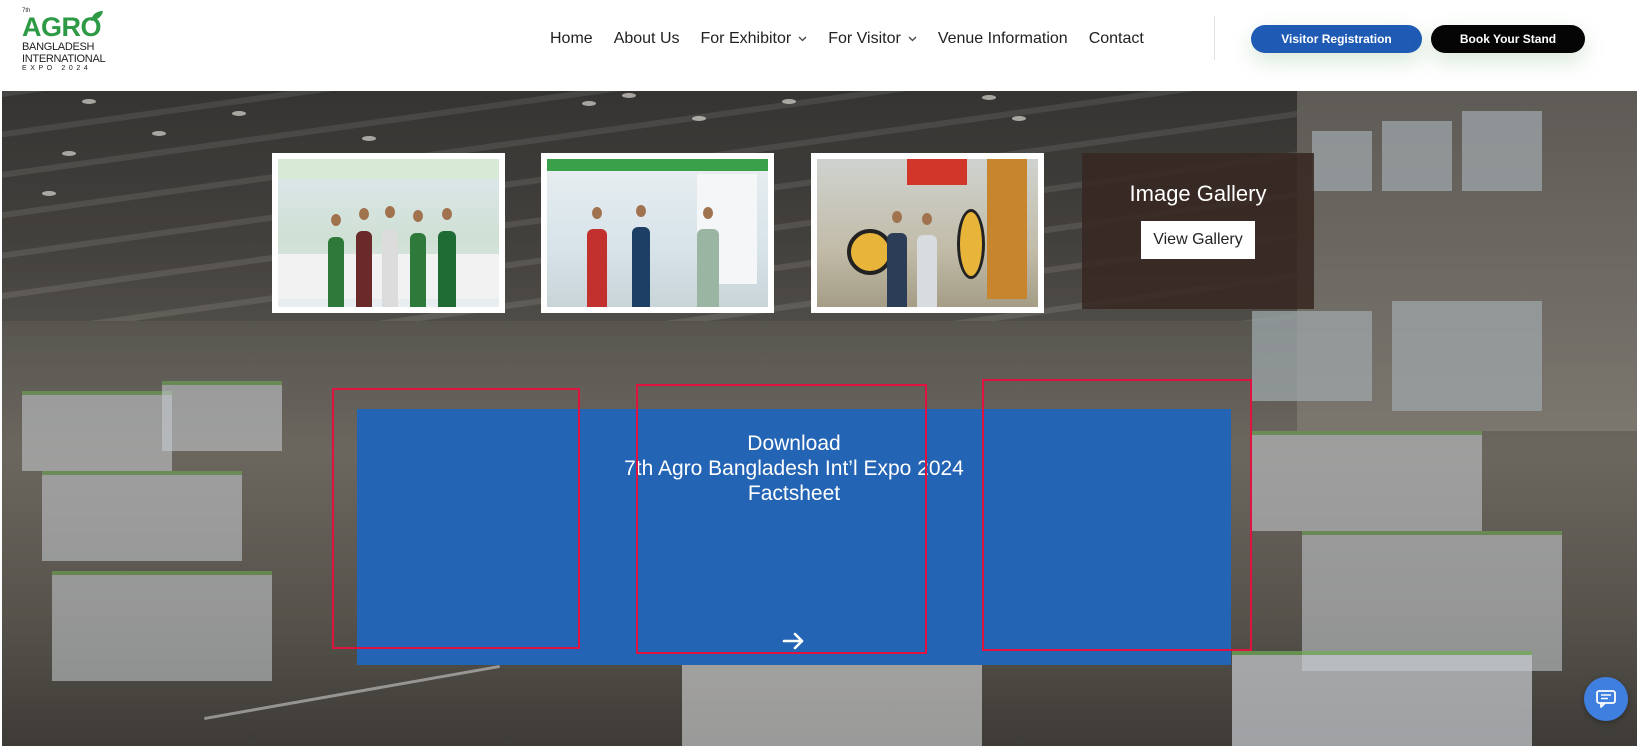 Image resolution: width=1639 pixels, height=751 pixels. I want to click on nav-item-label: Contact, so click(1116, 38).